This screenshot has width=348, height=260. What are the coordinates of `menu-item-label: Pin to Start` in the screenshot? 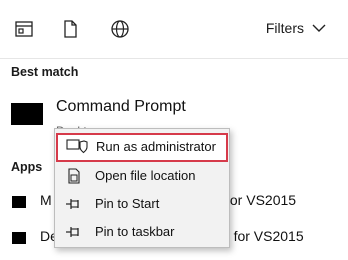 It's located at (127, 203).